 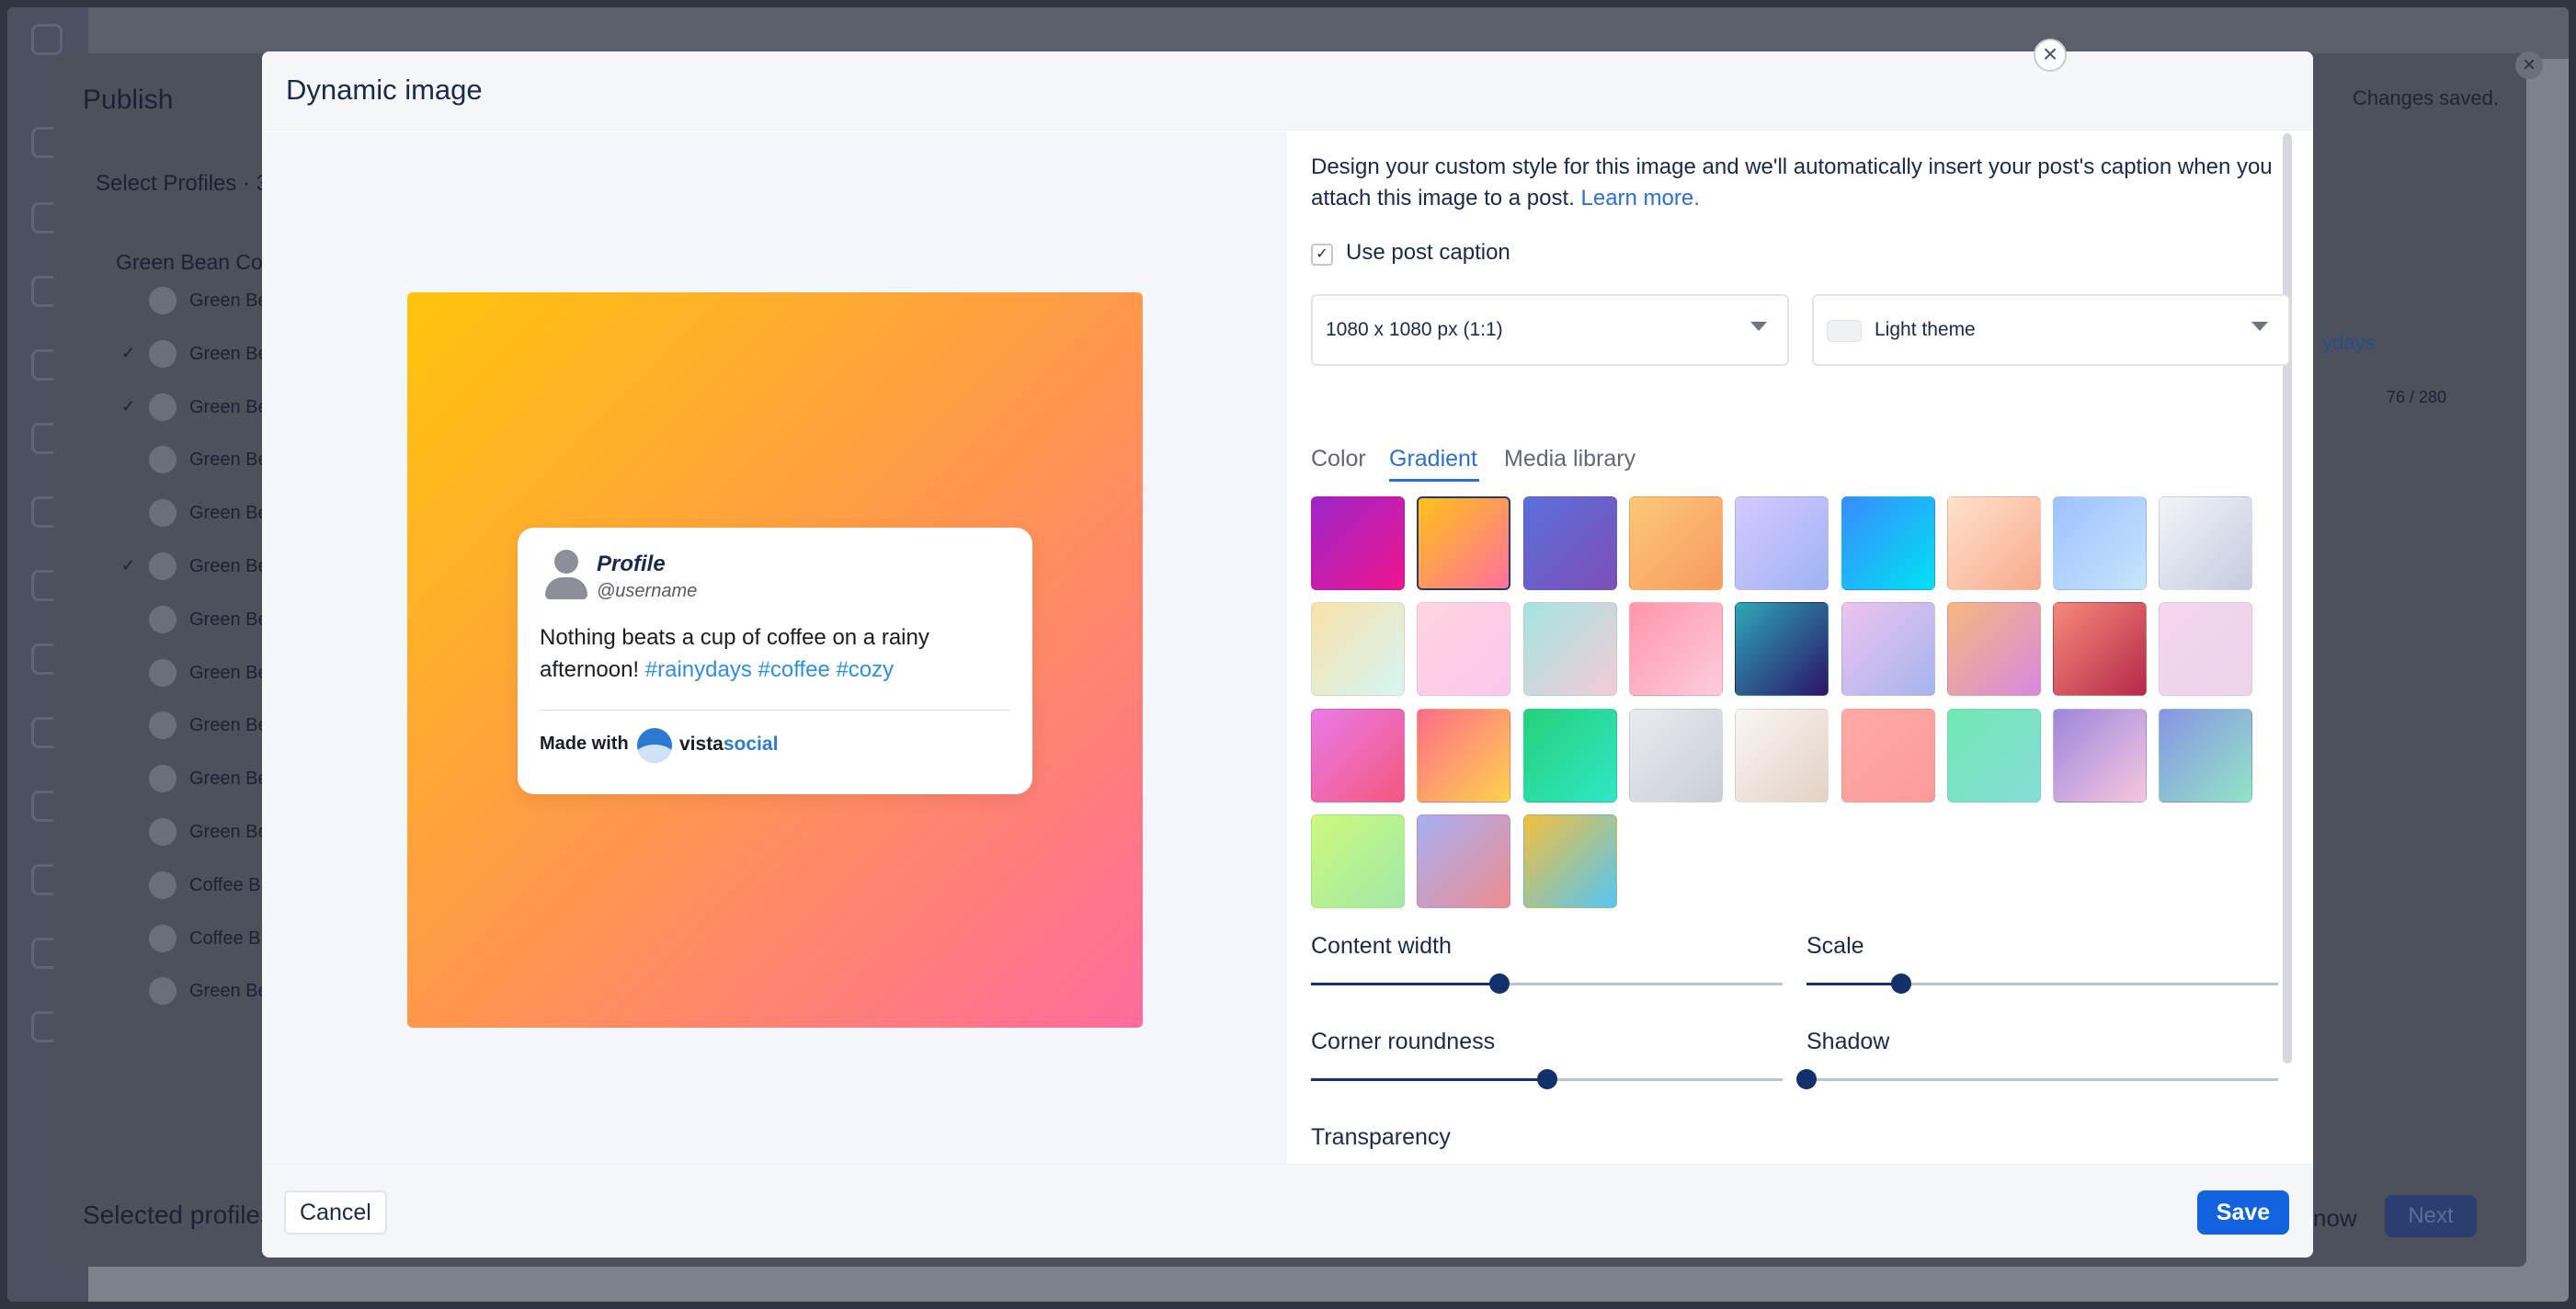 What do you see at coordinates (1403, 1041) in the screenshot?
I see `slider-label: Corner roundness` at bounding box center [1403, 1041].